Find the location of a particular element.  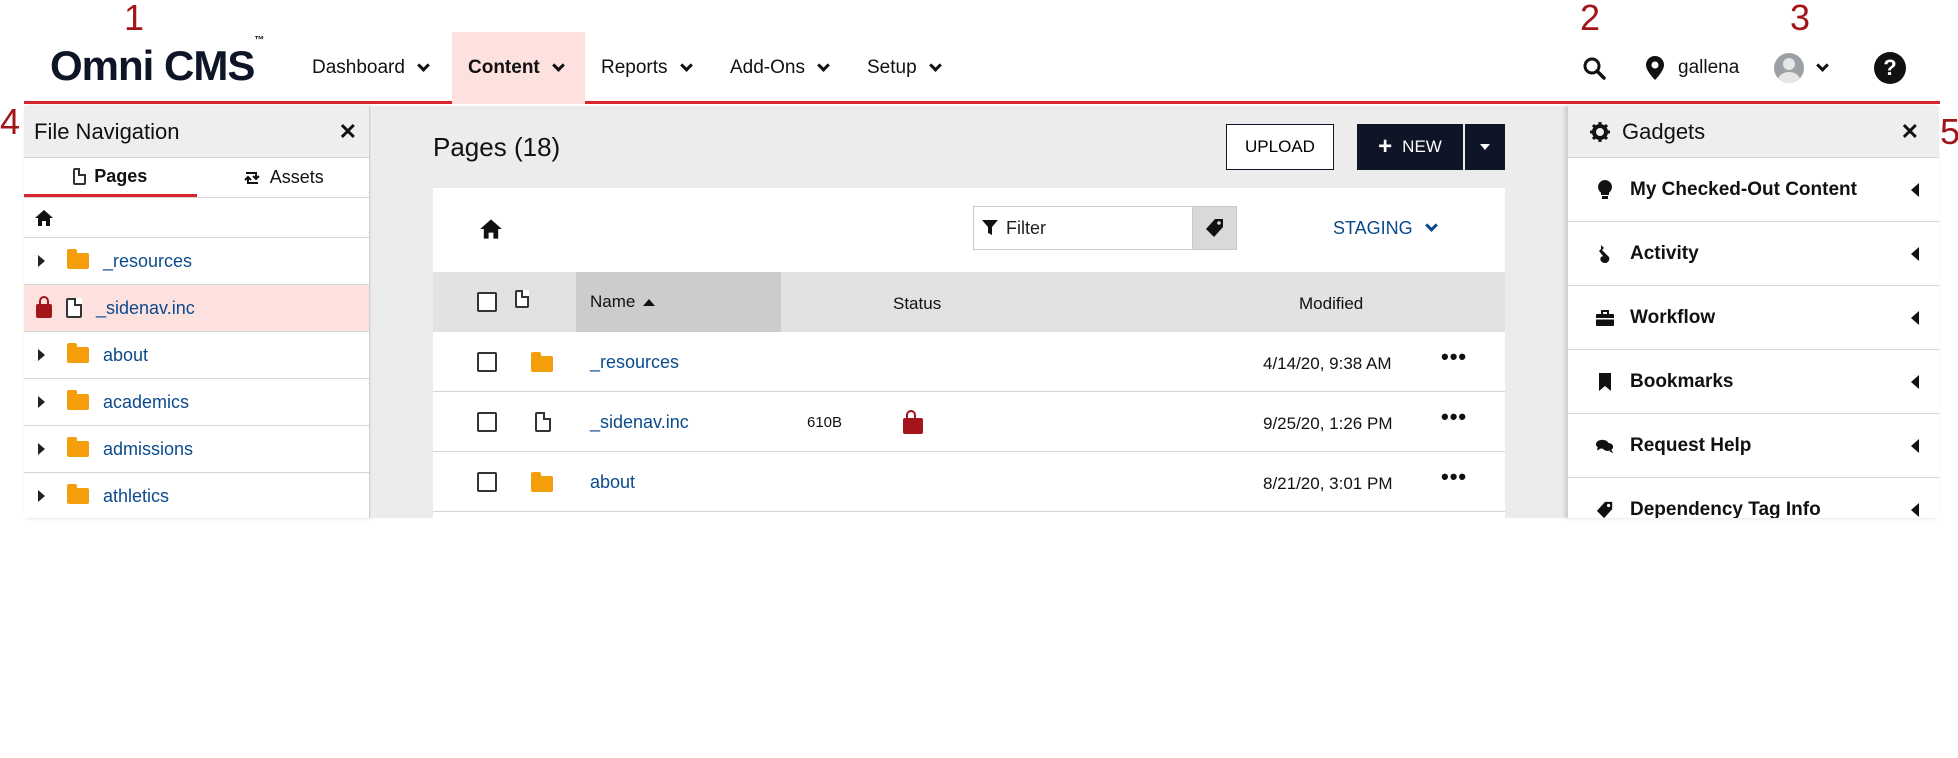

filter-field: Filter is located at coordinates (1105, 228).